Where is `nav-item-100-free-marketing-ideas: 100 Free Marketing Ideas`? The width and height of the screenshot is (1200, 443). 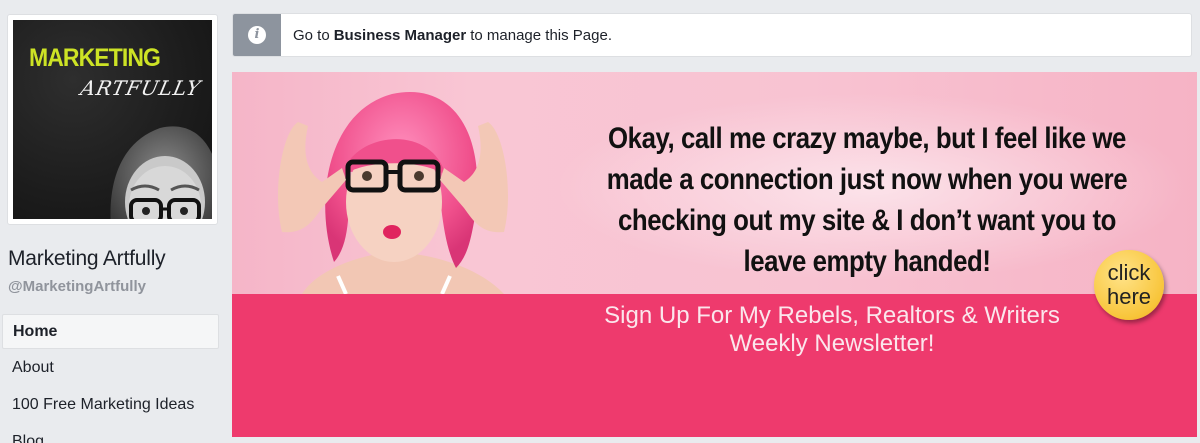 nav-item-100-free-marketing-ideas: 100 Free Marketing Ideas is located at coordinates (109, 404).